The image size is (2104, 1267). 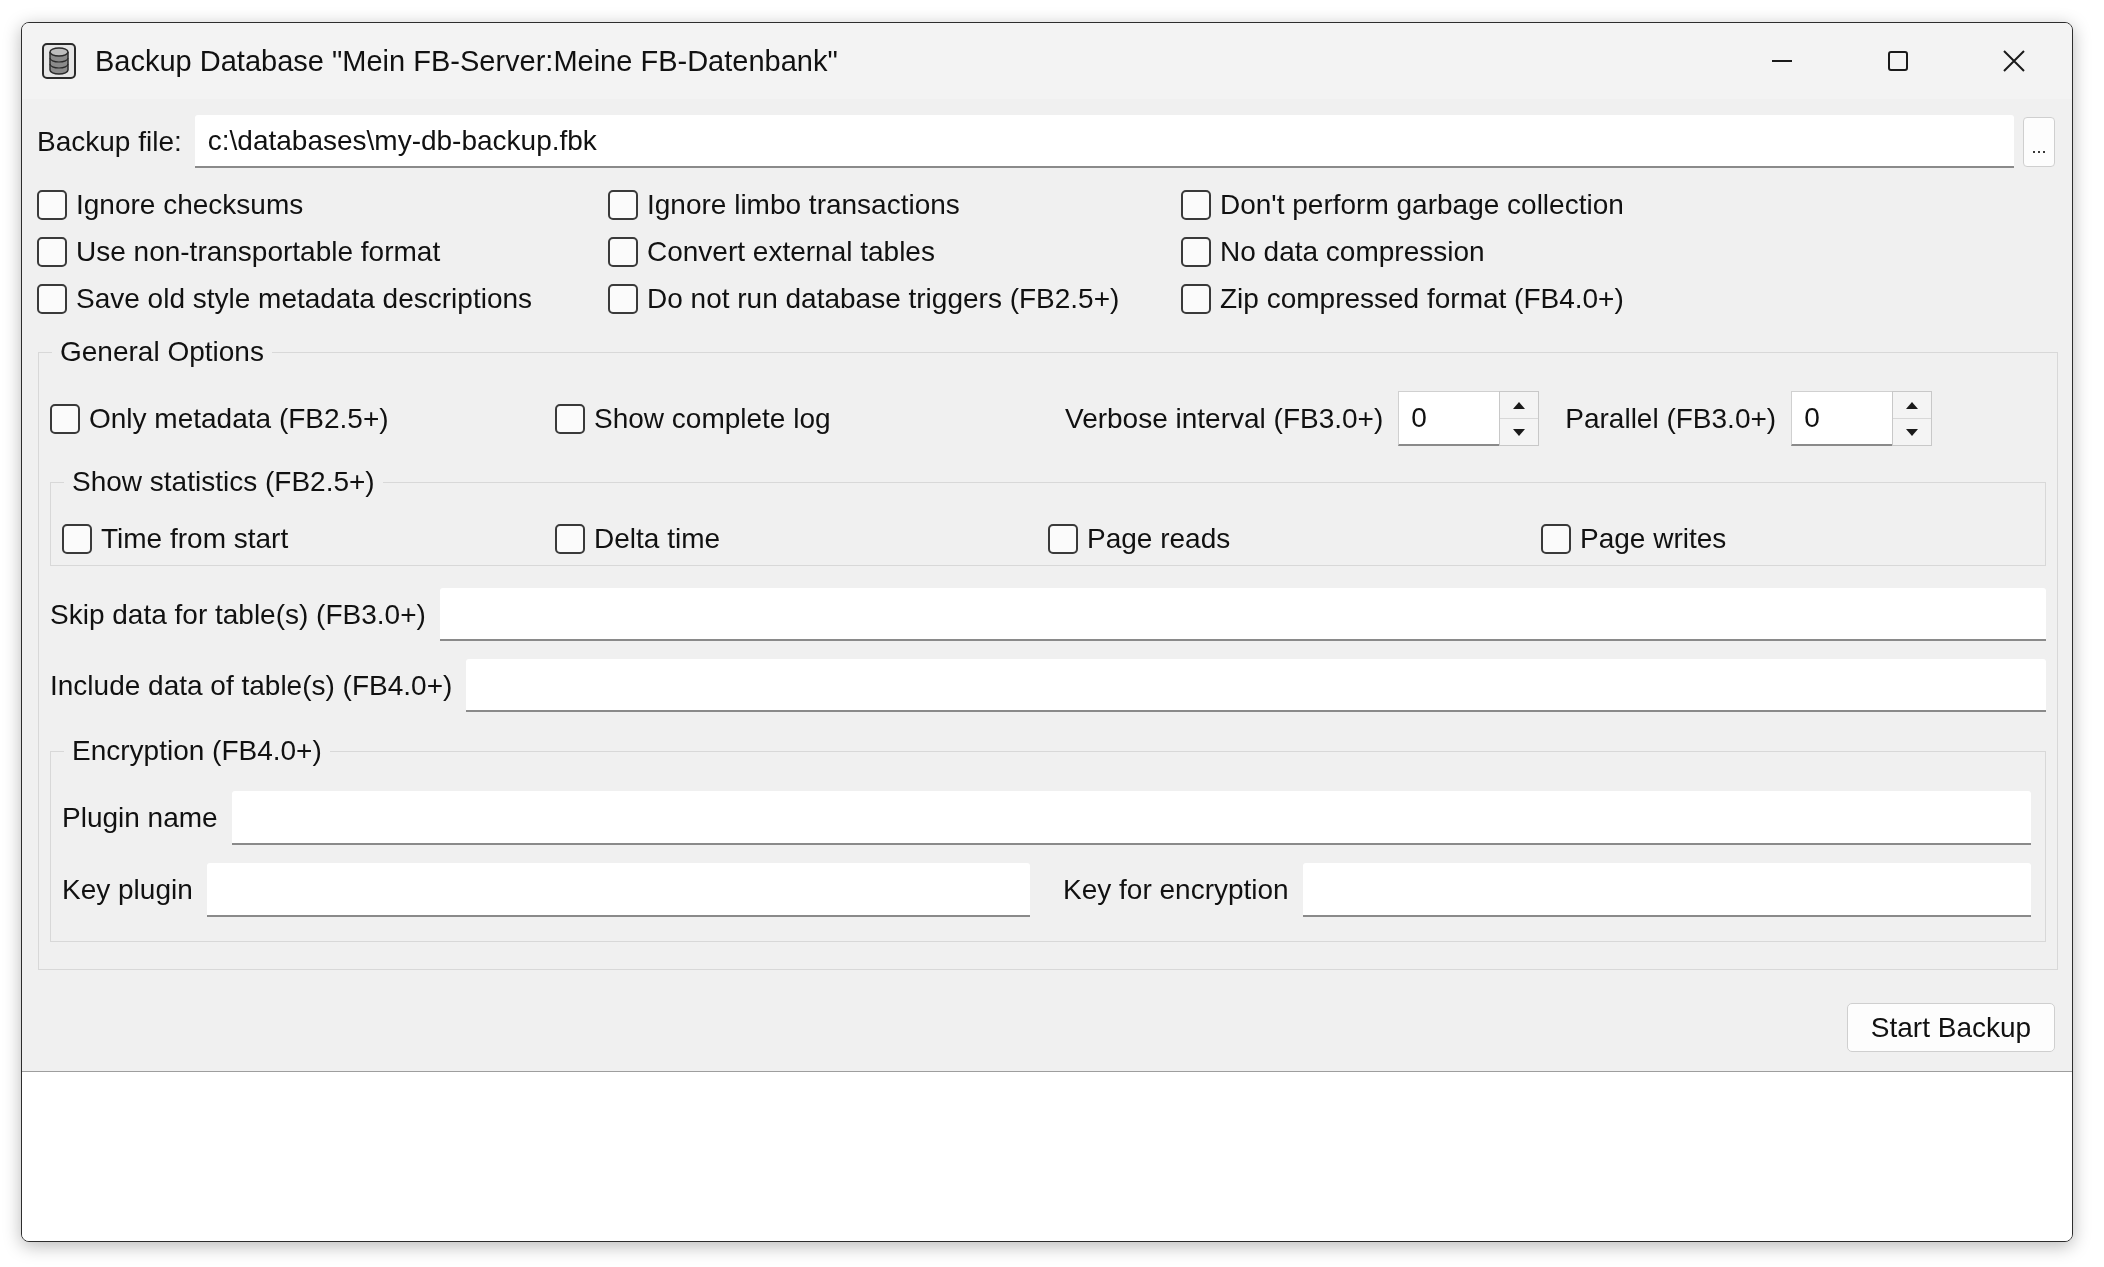 I want to click on maximize-icon, so click(x=1898, y=61).